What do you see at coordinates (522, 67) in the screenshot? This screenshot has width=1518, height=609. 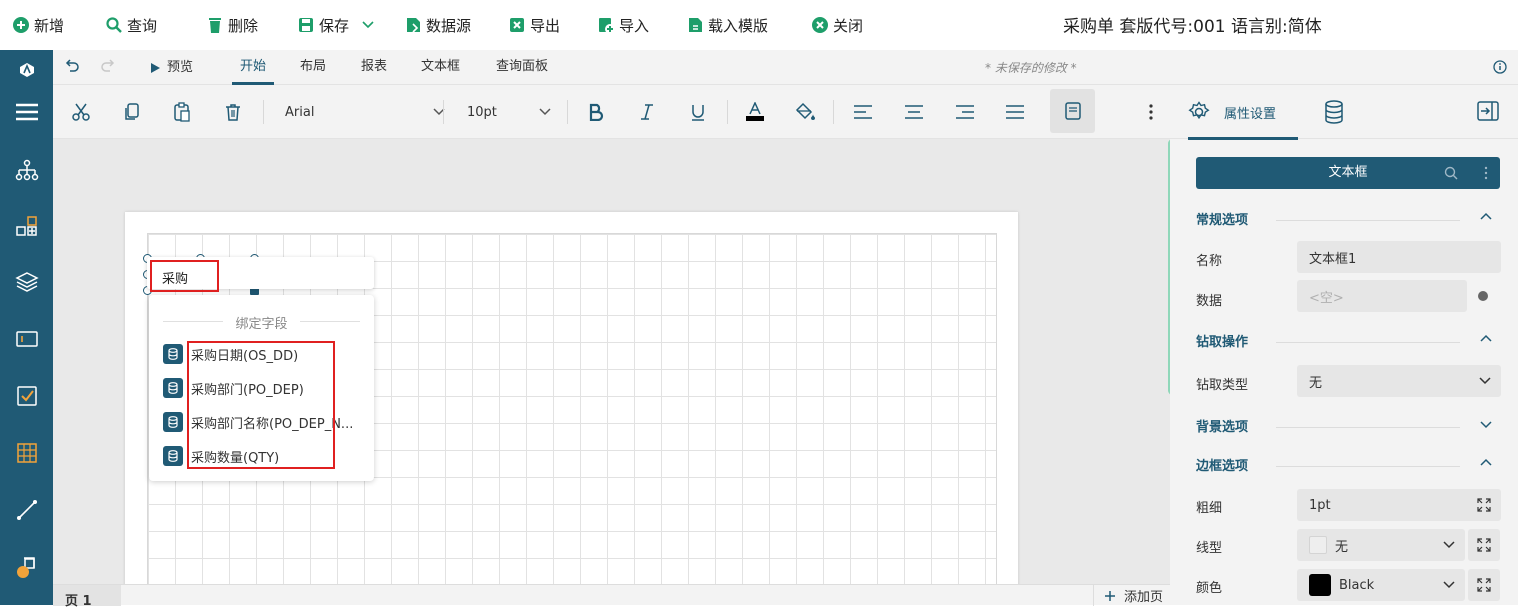 I see `tab-query-panel: 查询面板` at bounding box center [522, 67].